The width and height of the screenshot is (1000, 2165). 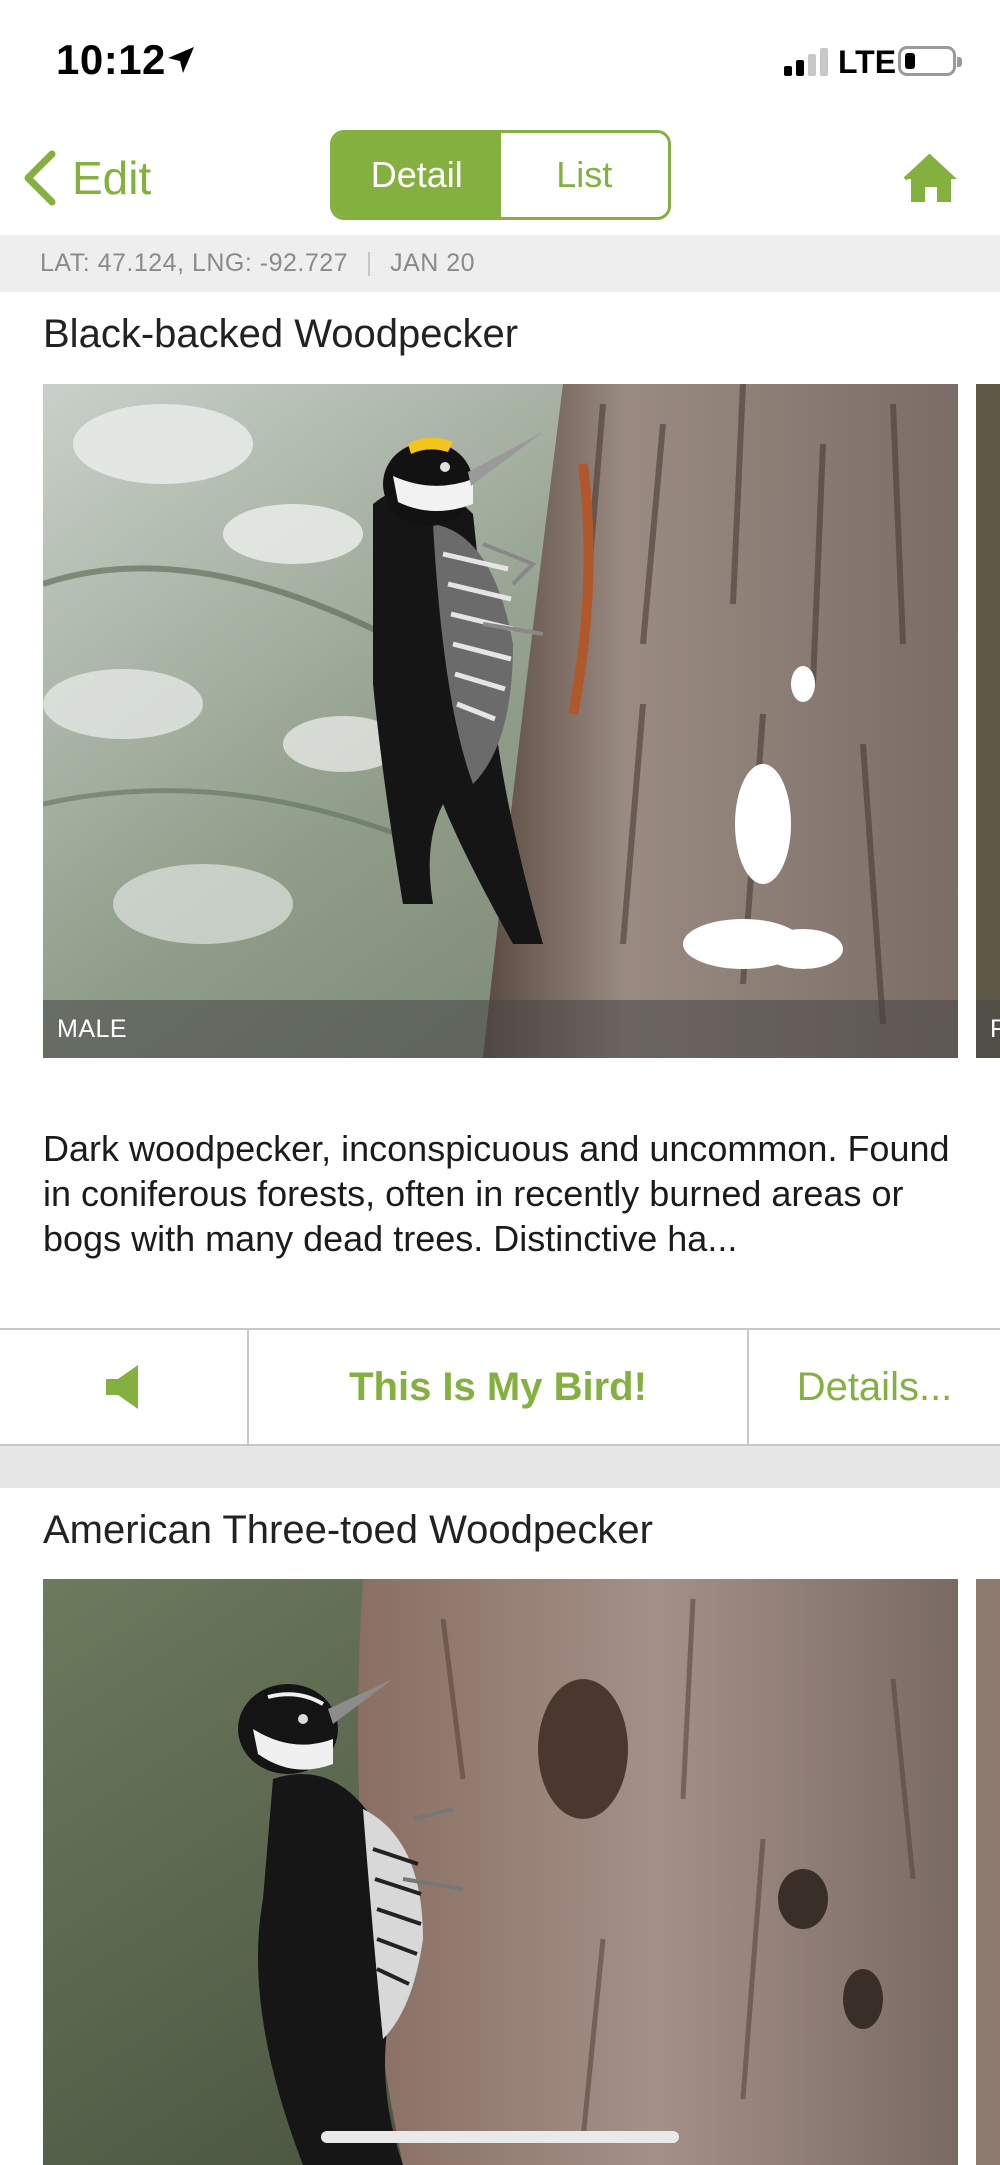 I want to click on location-separator, so click(x=369, y=263).